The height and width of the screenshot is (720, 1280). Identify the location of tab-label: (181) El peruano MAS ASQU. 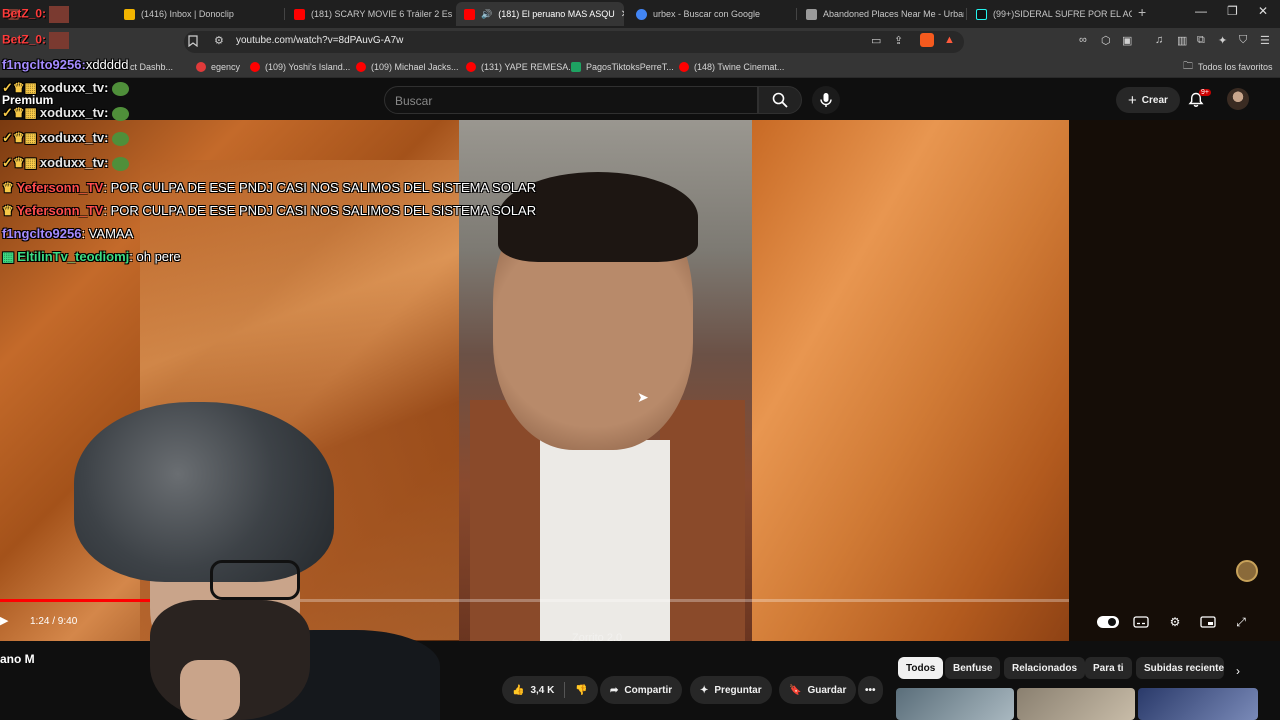
(556, 14).